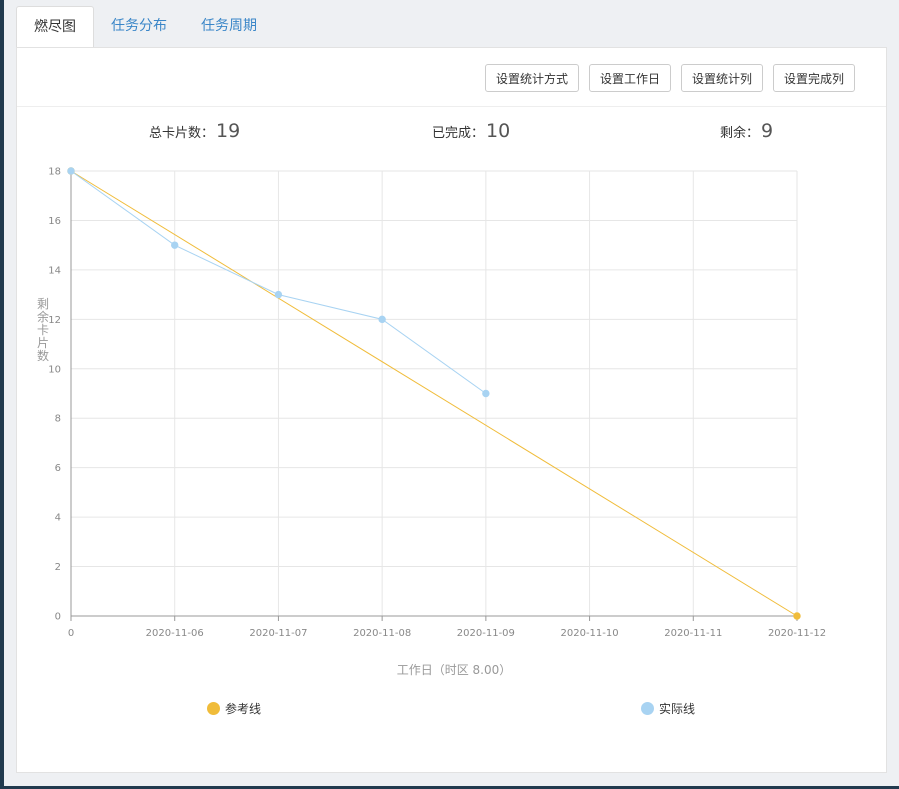 The image size is (899, 789). What do you see at coordinates (58, 419) in the screenshot?
I see `y-tick-label: 8` at bounding box center [58, 419].